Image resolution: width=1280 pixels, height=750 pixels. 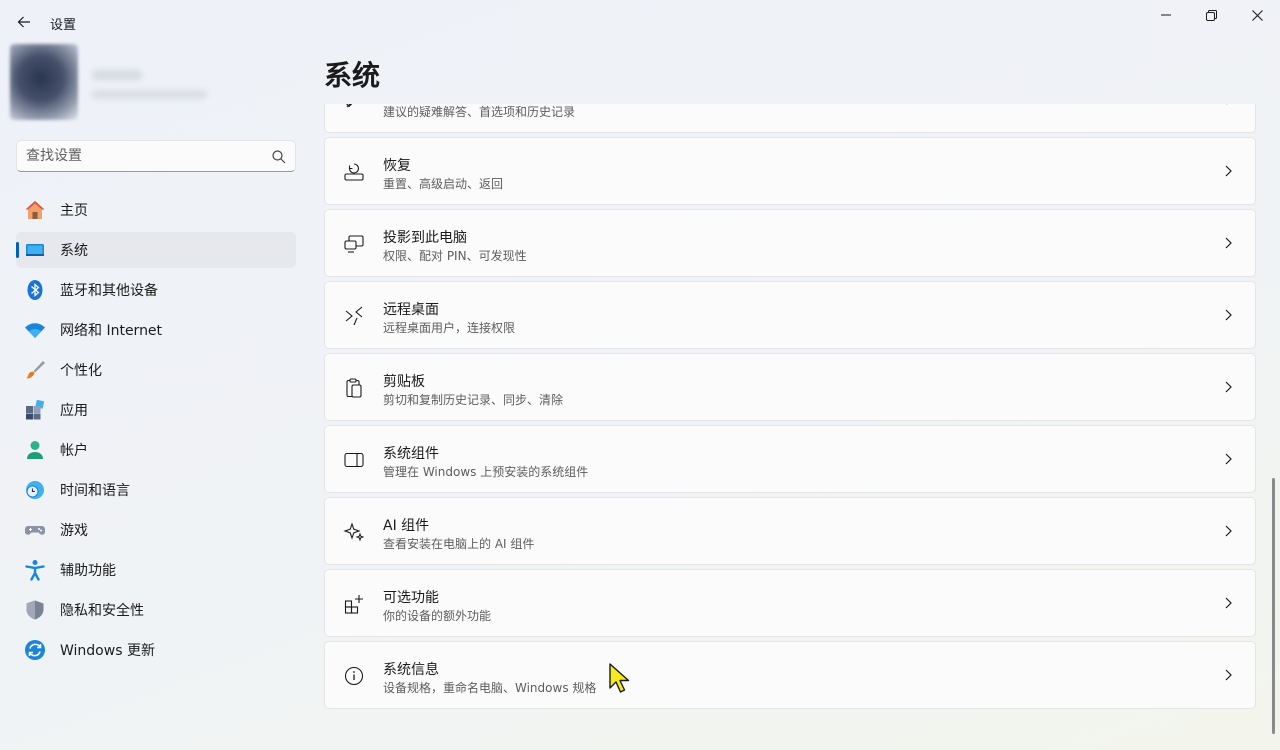 I want to click on clipboard-icon, so click(x=354, y=388).